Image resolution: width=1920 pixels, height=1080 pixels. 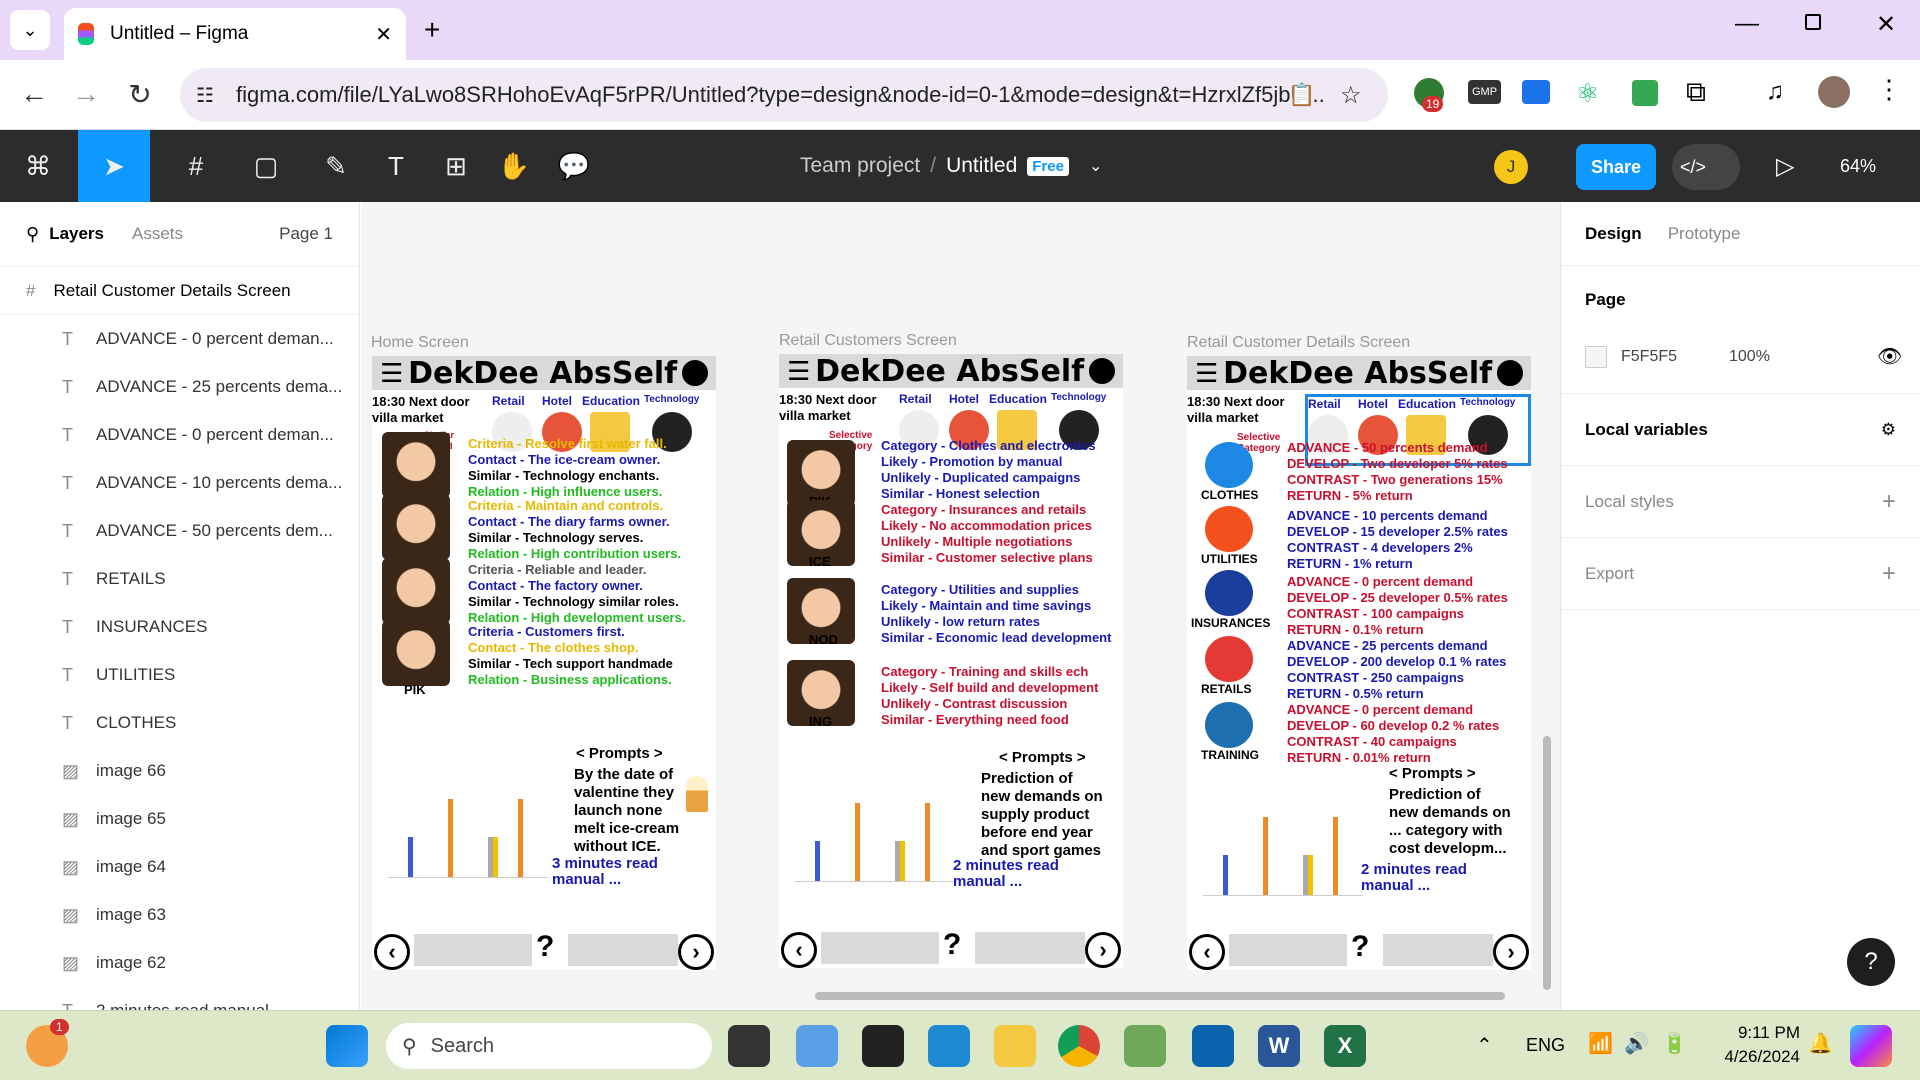 I want to click on layer-row: ▨ image 64, so click(x=179, y=867).